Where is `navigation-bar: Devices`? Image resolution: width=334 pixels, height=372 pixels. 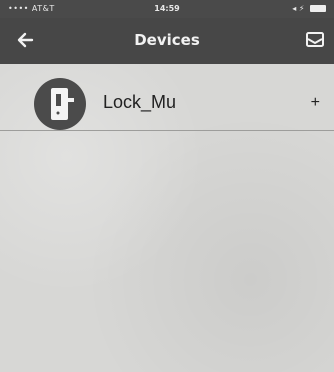 navigation-bar: Devices is located at coordinates (167, 41).